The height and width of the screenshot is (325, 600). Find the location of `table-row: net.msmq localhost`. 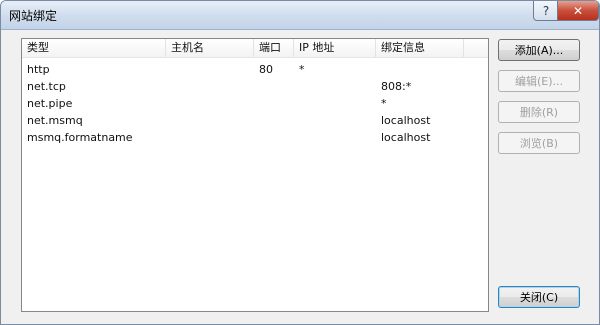

table-row: net.msmq localhost is located at coordinates (255, 120).